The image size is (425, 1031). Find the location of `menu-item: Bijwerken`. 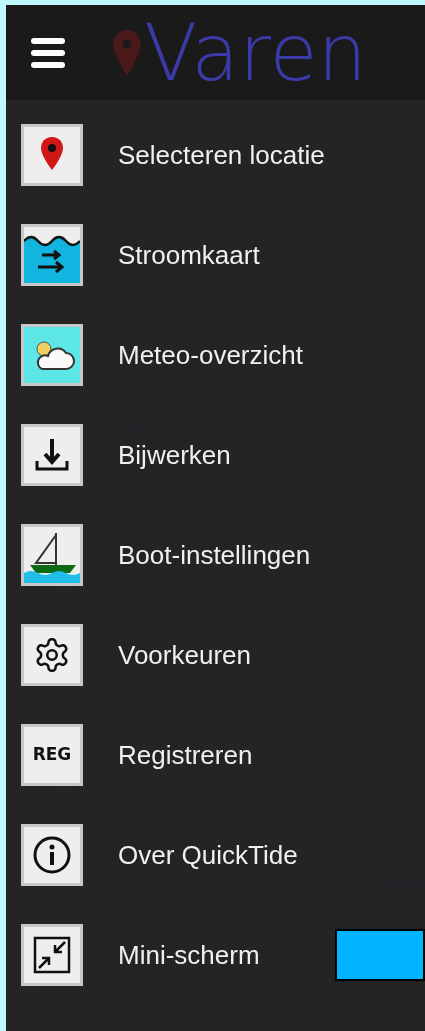

menu-item: Bijwerken is located at coordinates (126, 455).